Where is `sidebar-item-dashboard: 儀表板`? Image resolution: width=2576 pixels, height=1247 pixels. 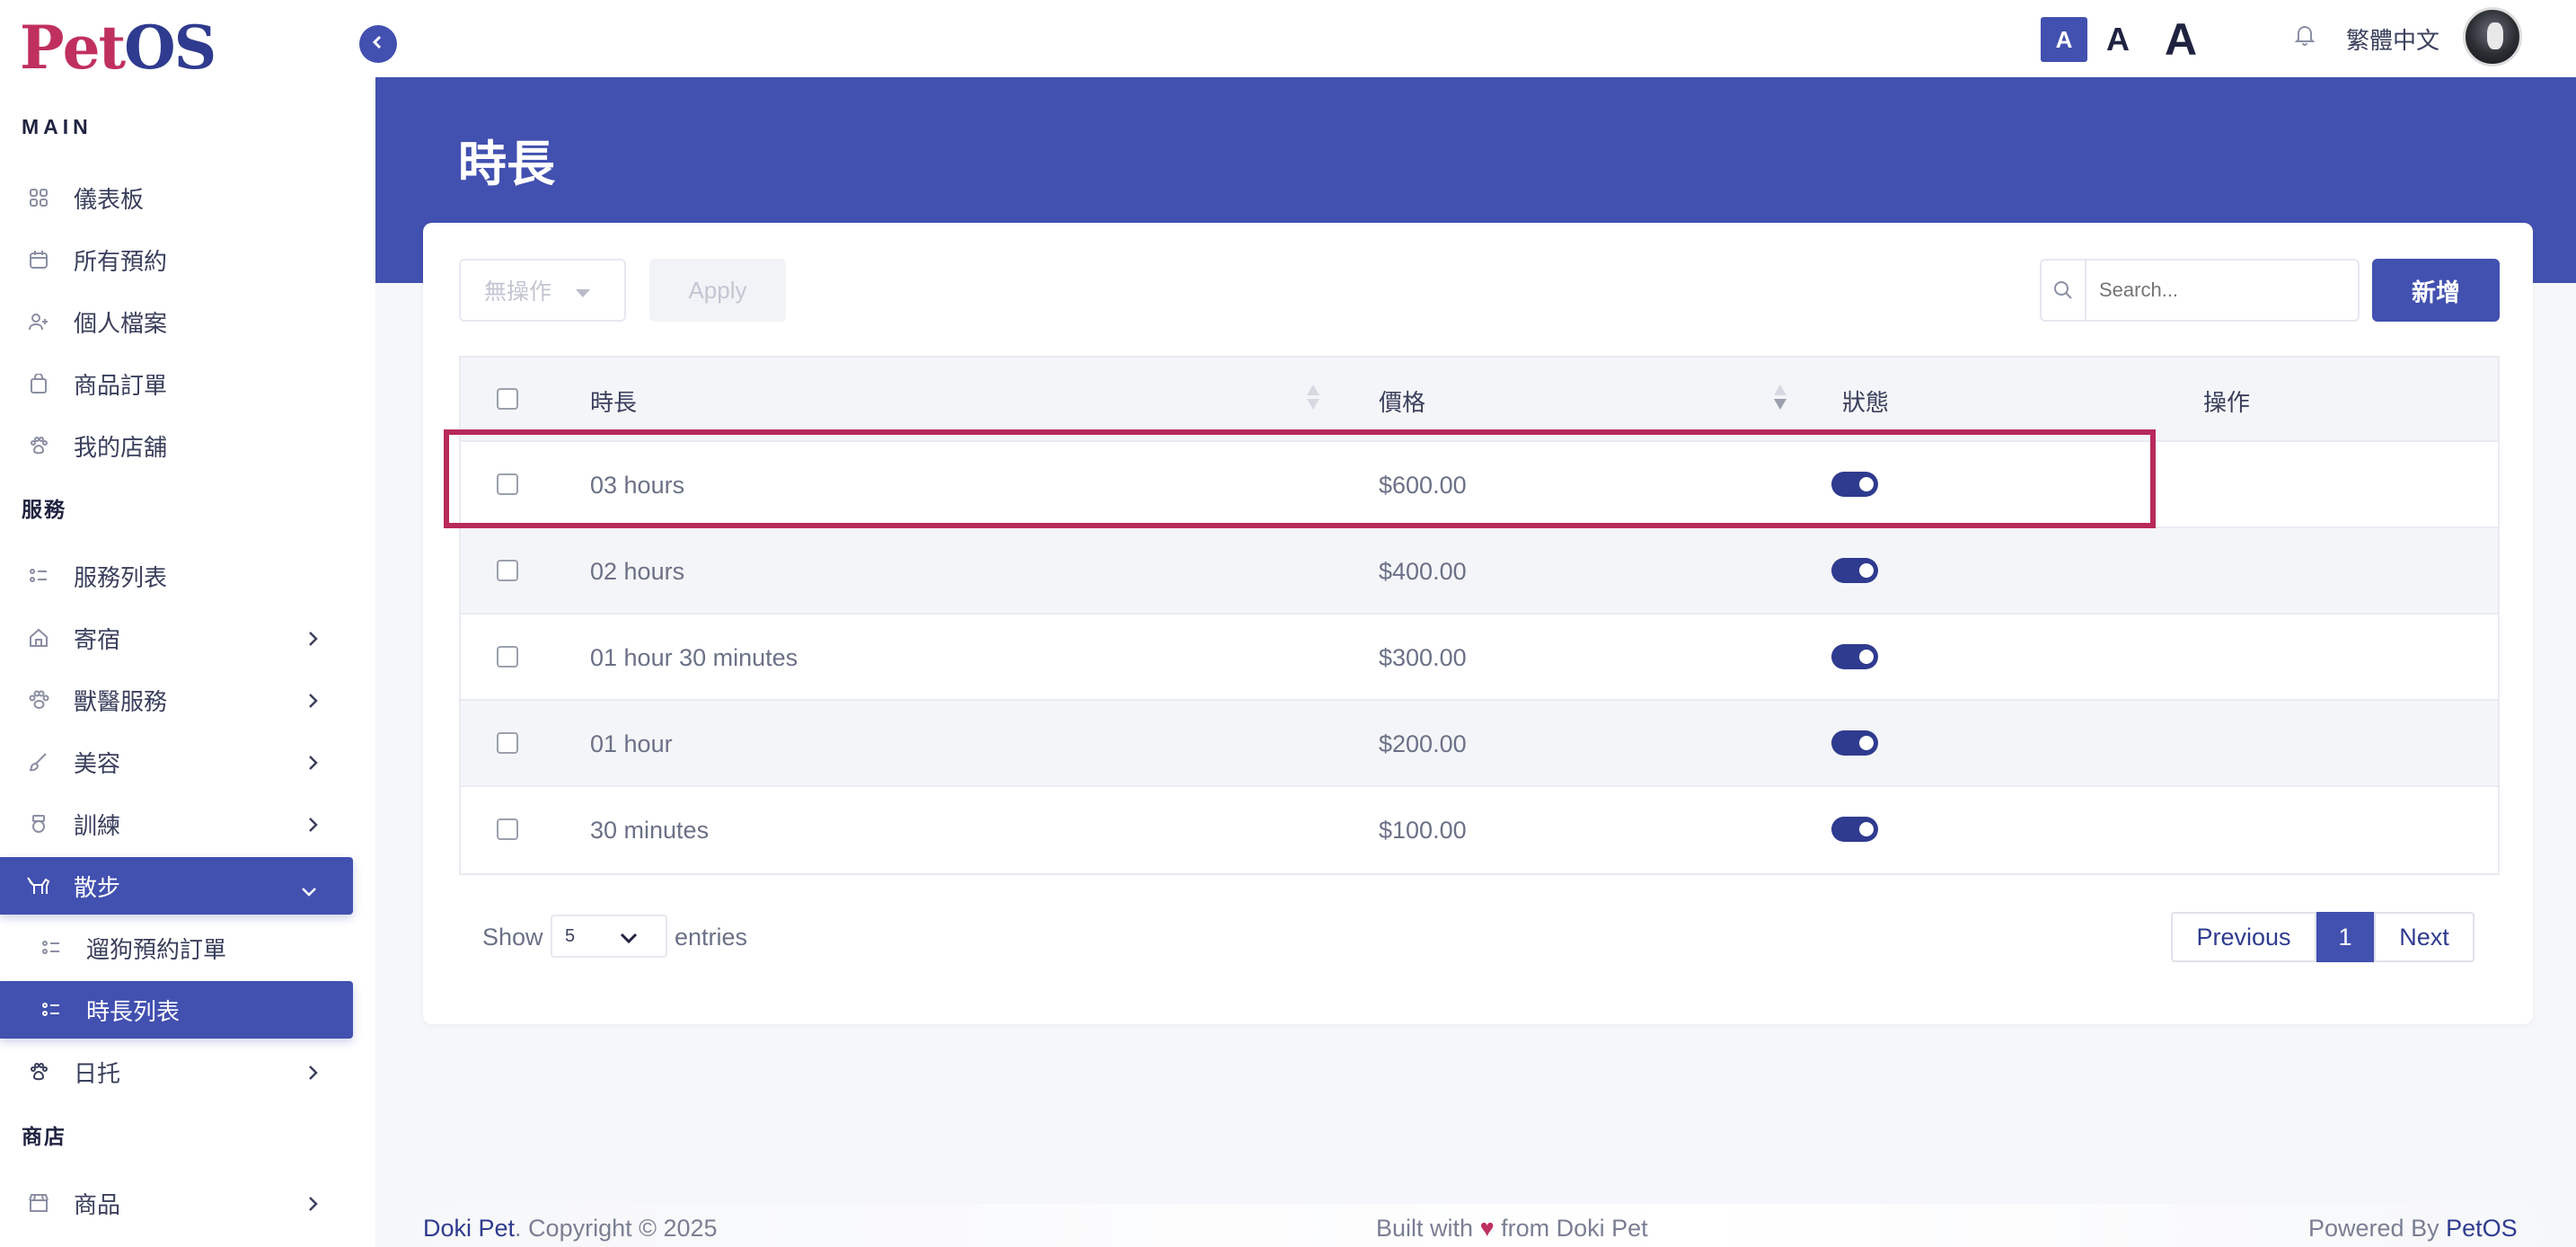
sidebar-item-dashboard: 儀表板 is located at coordinates (176, 197).